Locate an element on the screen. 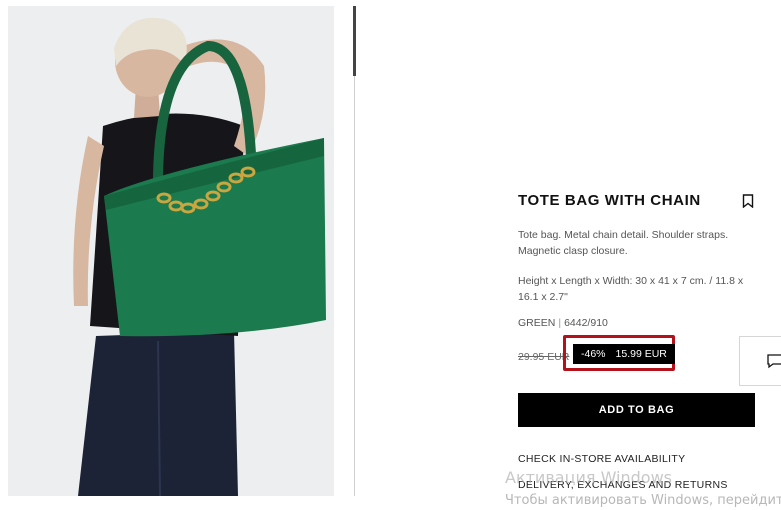  scrollbar-thumb is located at coordinates (354, 41).